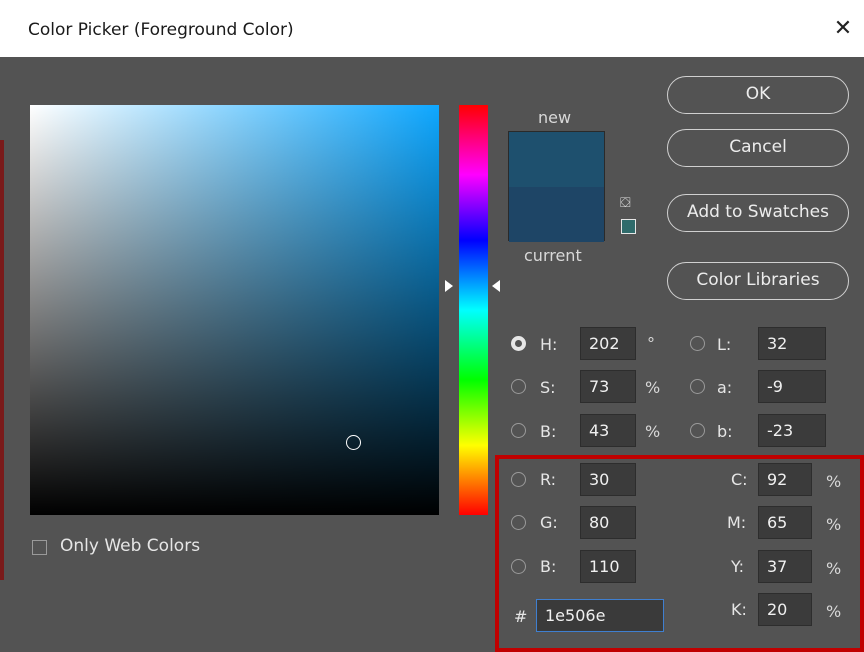 The width and height of the screenshot is (864, 652). Describe the element at coordinates (697, 386) in the screenshot. I see `lab-a-radio` at that location.